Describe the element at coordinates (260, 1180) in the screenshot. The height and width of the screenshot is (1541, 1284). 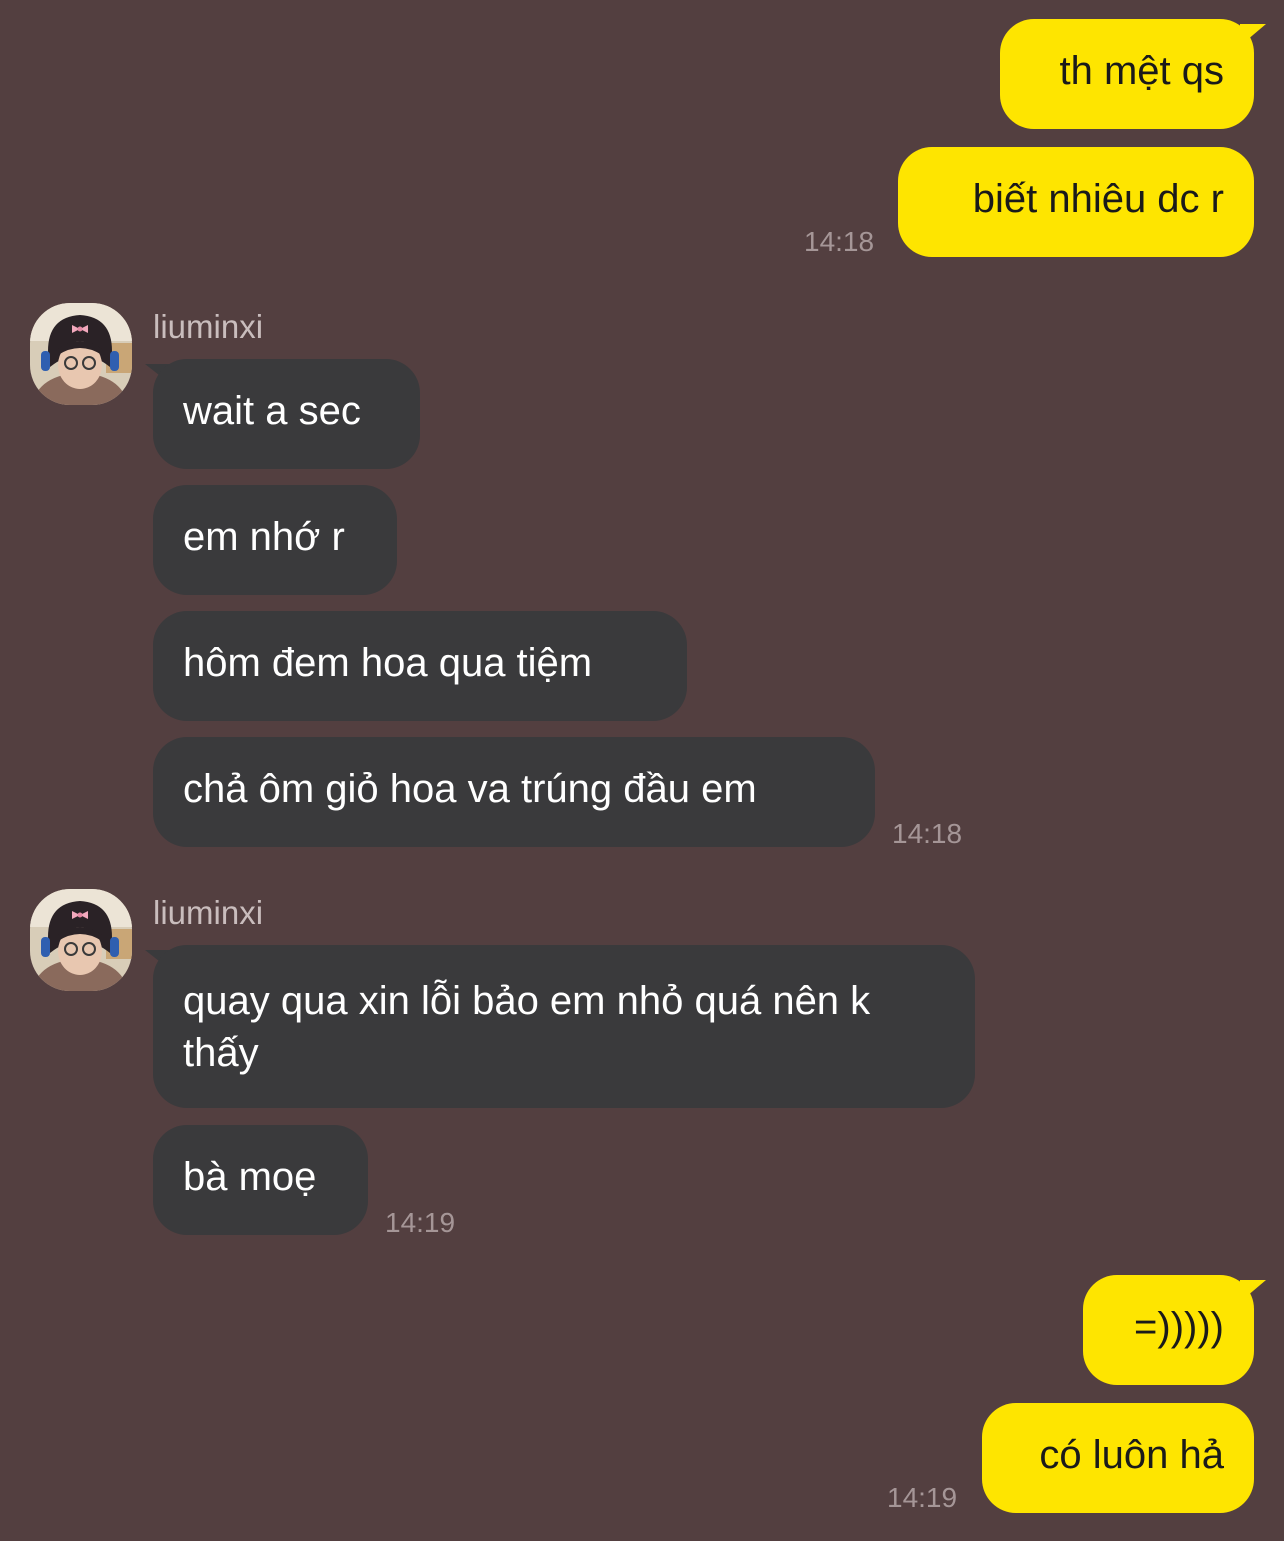
I see `message-bubble-incoming: bà moẹ` at that location.